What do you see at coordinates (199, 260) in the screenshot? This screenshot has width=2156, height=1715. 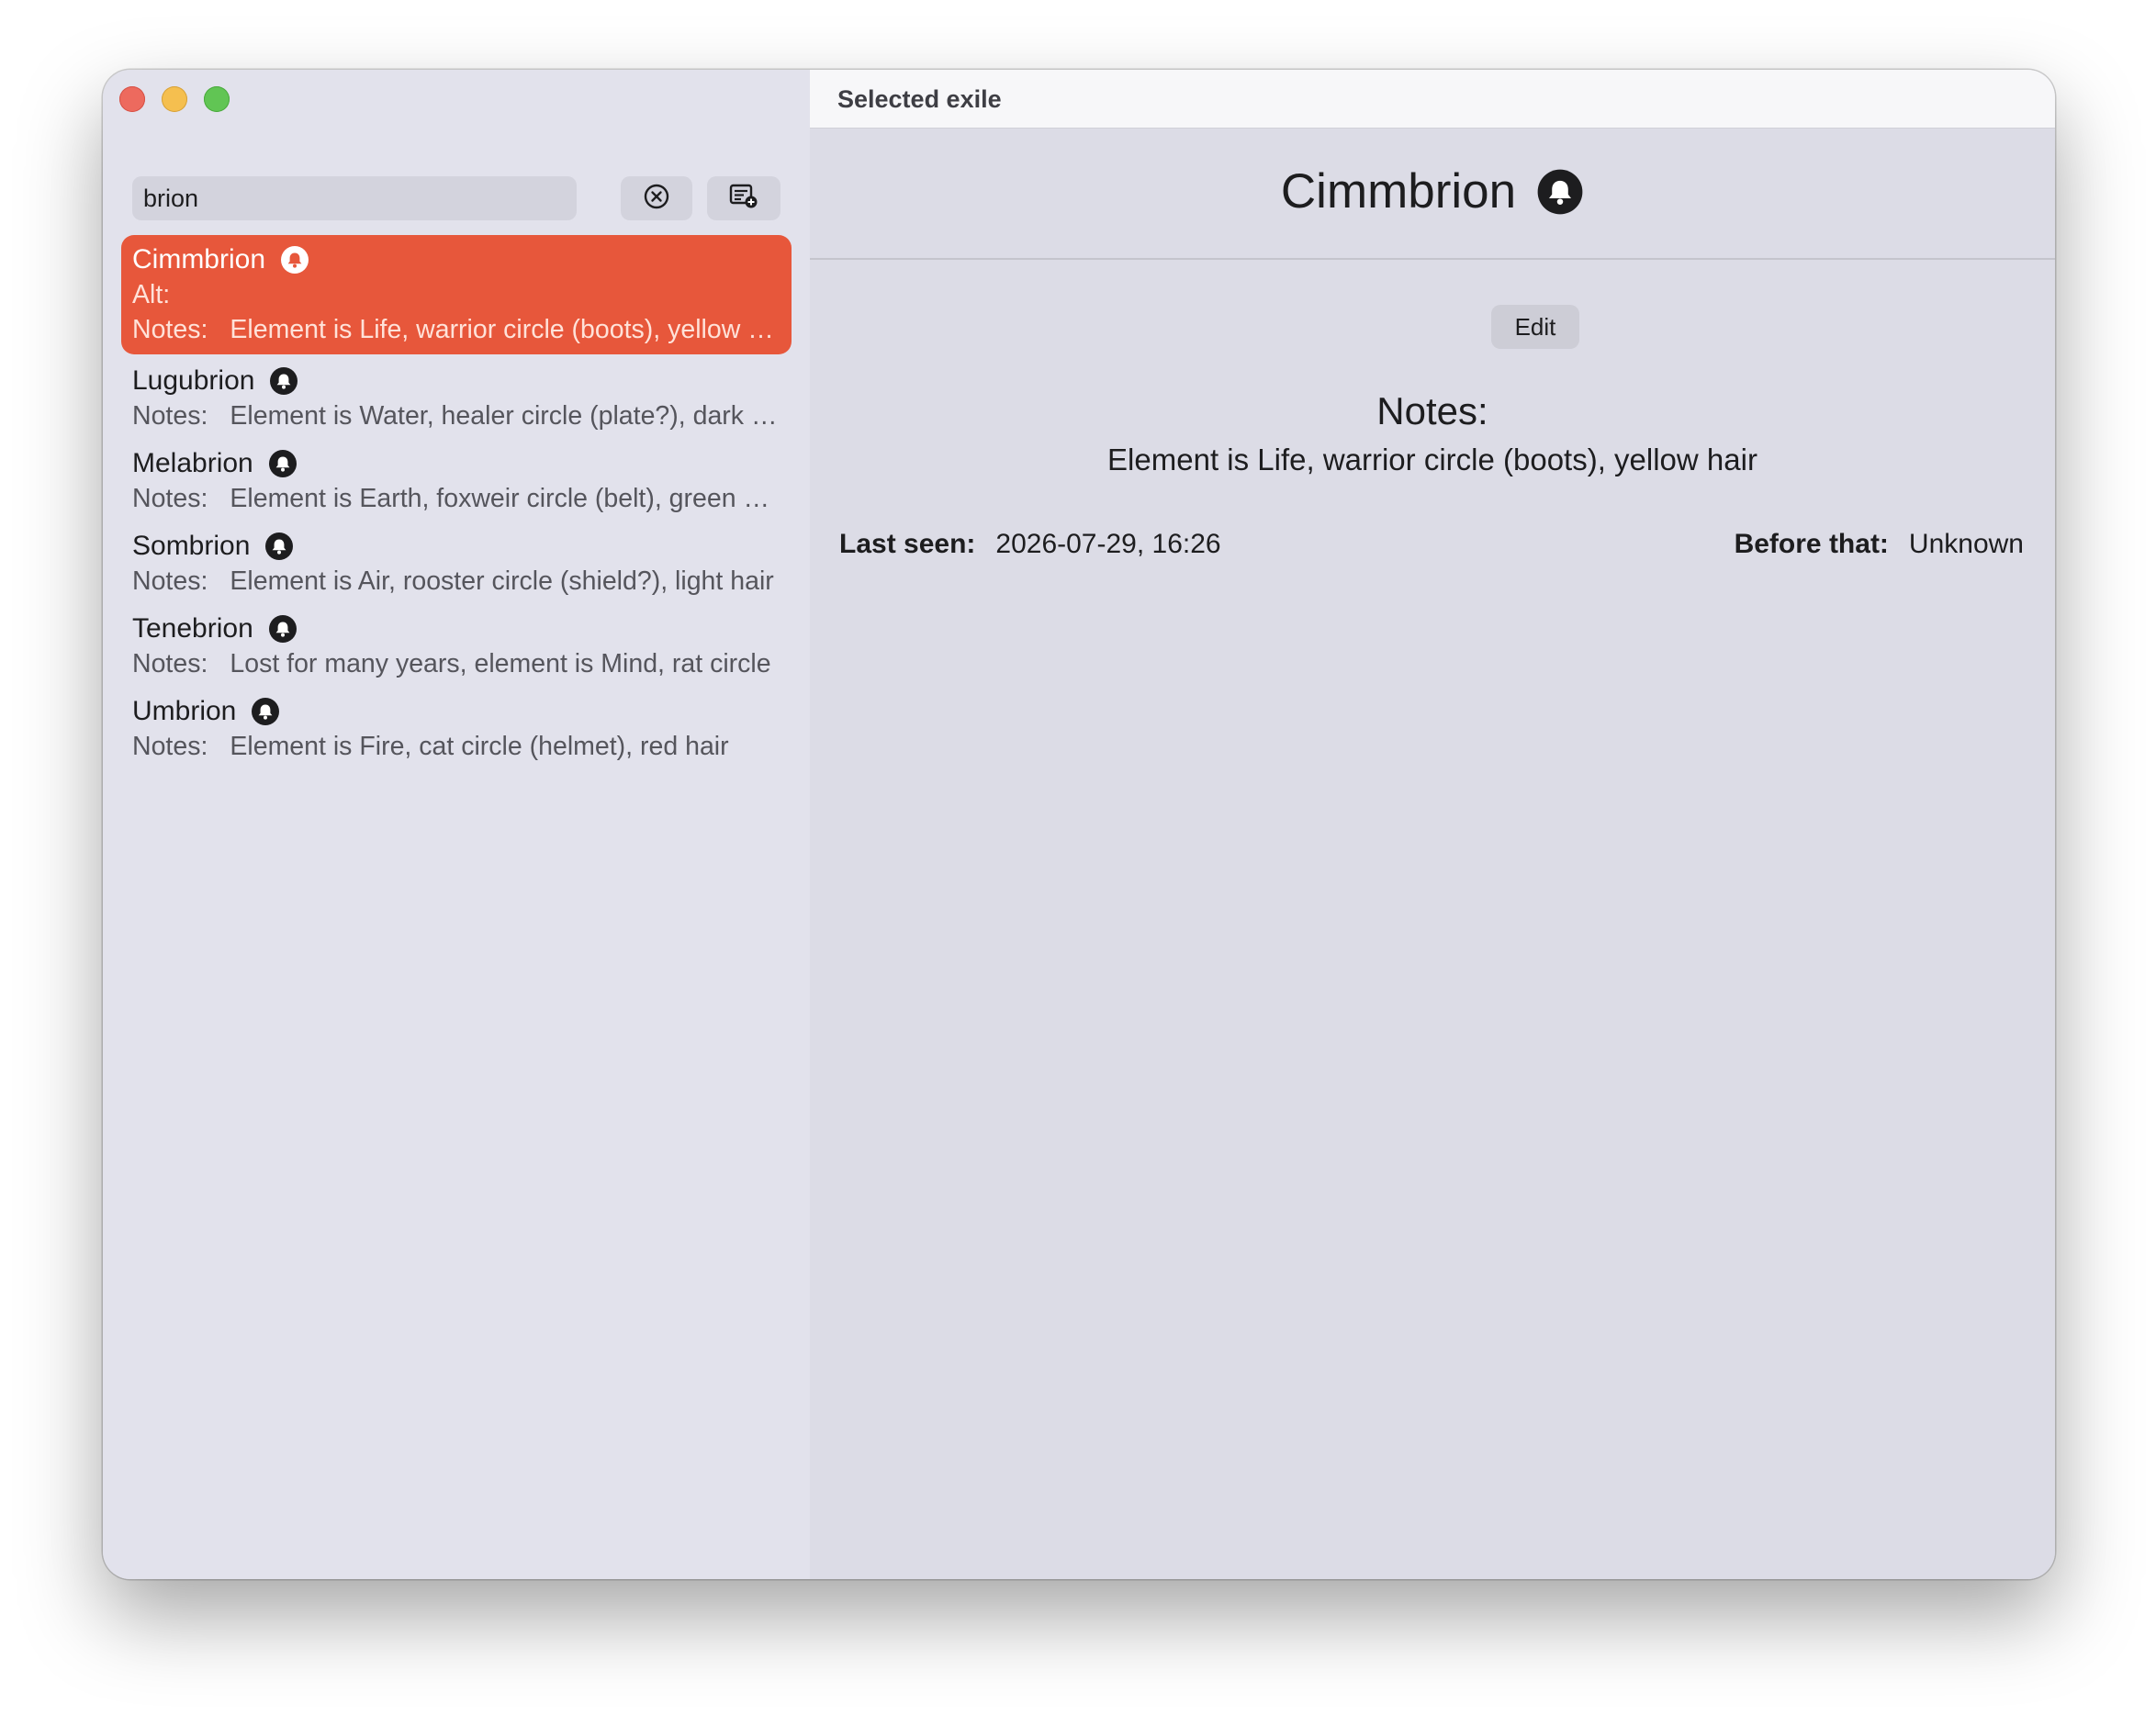 I see `list-item-name: Cimmbrion` at bounding box center [199, 260].